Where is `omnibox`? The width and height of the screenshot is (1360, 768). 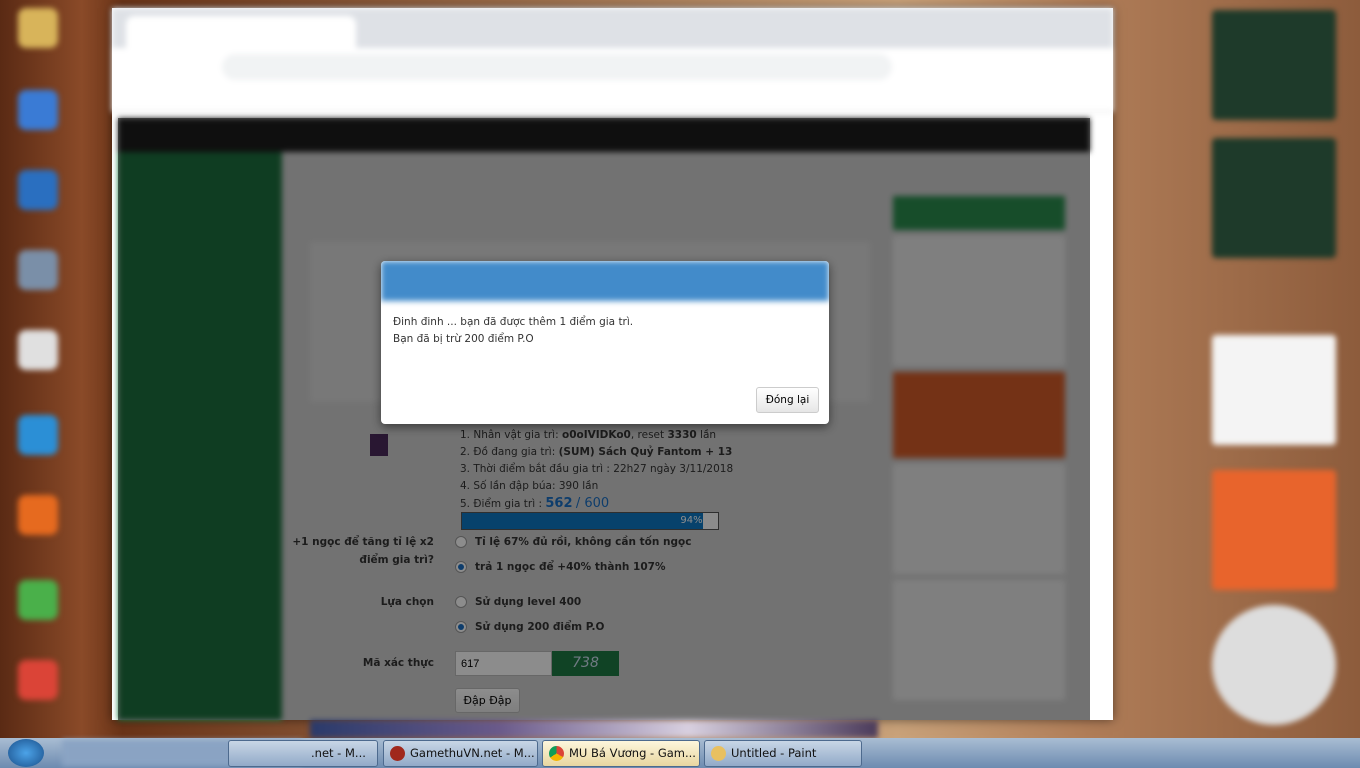 omnibox is located at coordinates (557, 67).